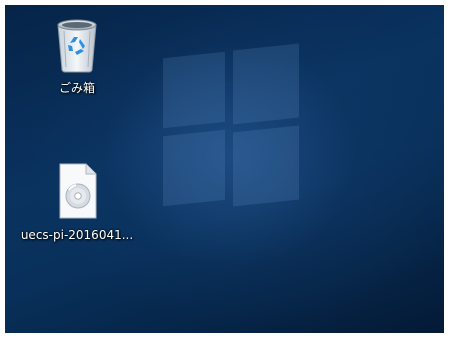  I want to click on recycle-bin-icon, so click(77, 44).